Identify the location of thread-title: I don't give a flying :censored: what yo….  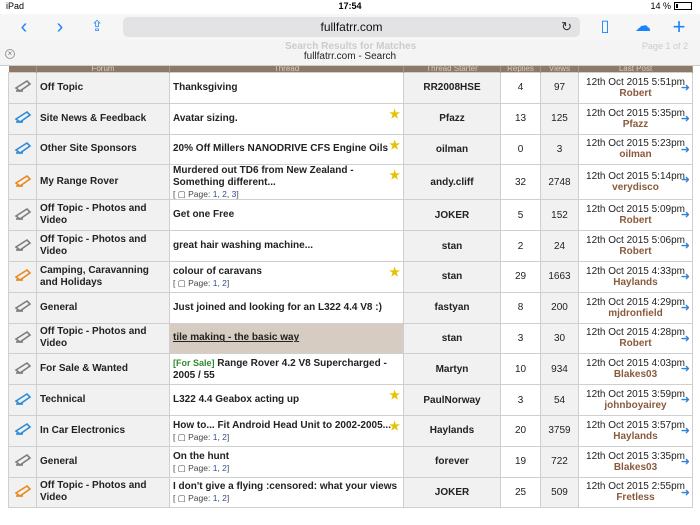
(286, 487).